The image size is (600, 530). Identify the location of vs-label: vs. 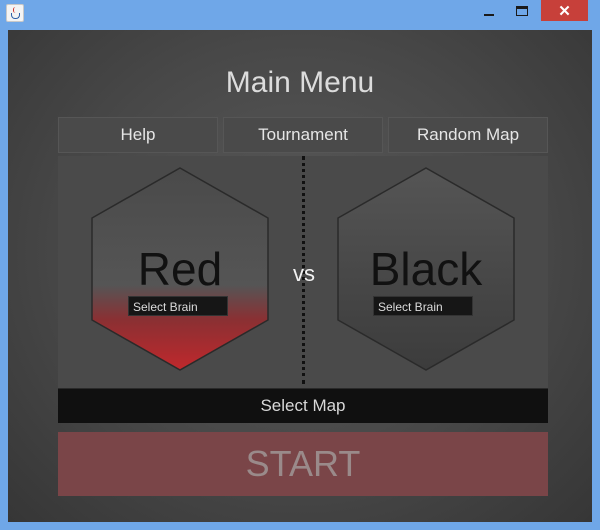
(304, 273).